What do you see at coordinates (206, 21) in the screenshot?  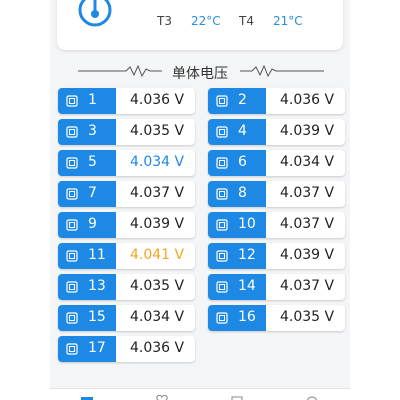 I see `temp-value-t3: 22°C` at bounding box center [206, 21].